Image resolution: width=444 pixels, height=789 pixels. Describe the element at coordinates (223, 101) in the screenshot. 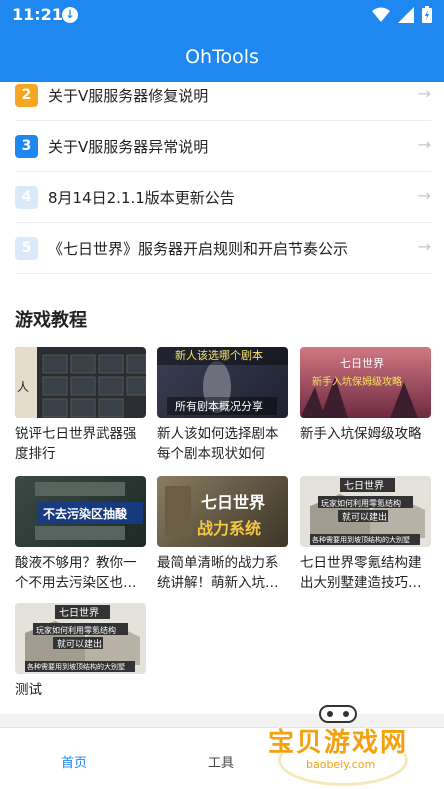

I see `news-item: 2 关于V服服务器修复说明 →` at that location.